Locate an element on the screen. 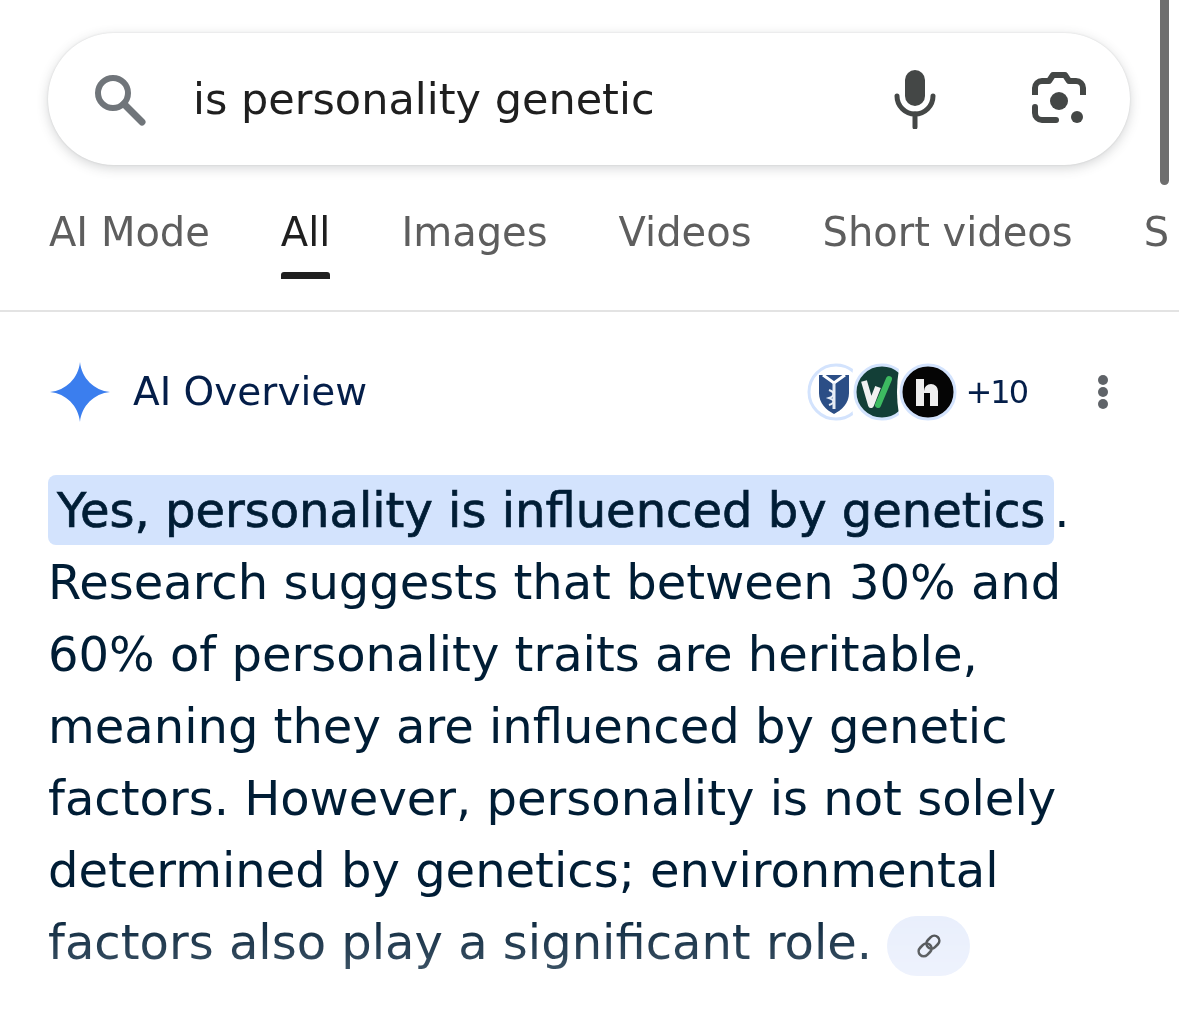  search-input: is personality genetic is located at coordinates (543, 99).